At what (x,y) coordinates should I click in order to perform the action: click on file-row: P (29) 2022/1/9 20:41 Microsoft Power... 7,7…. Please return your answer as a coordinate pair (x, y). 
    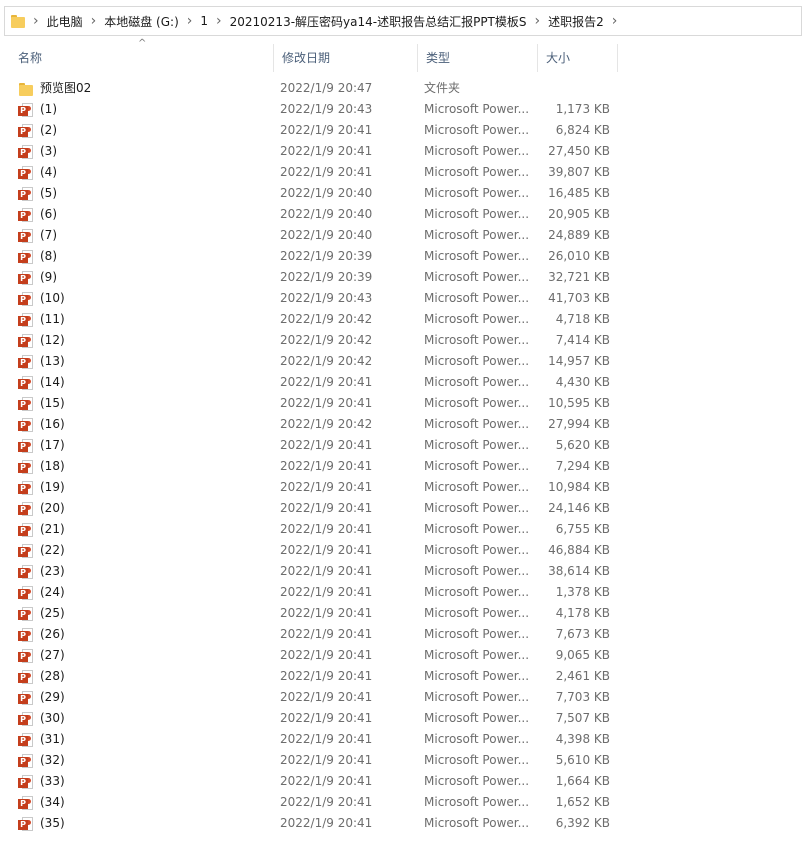
    Looking at the image, I should click on (315, 697).